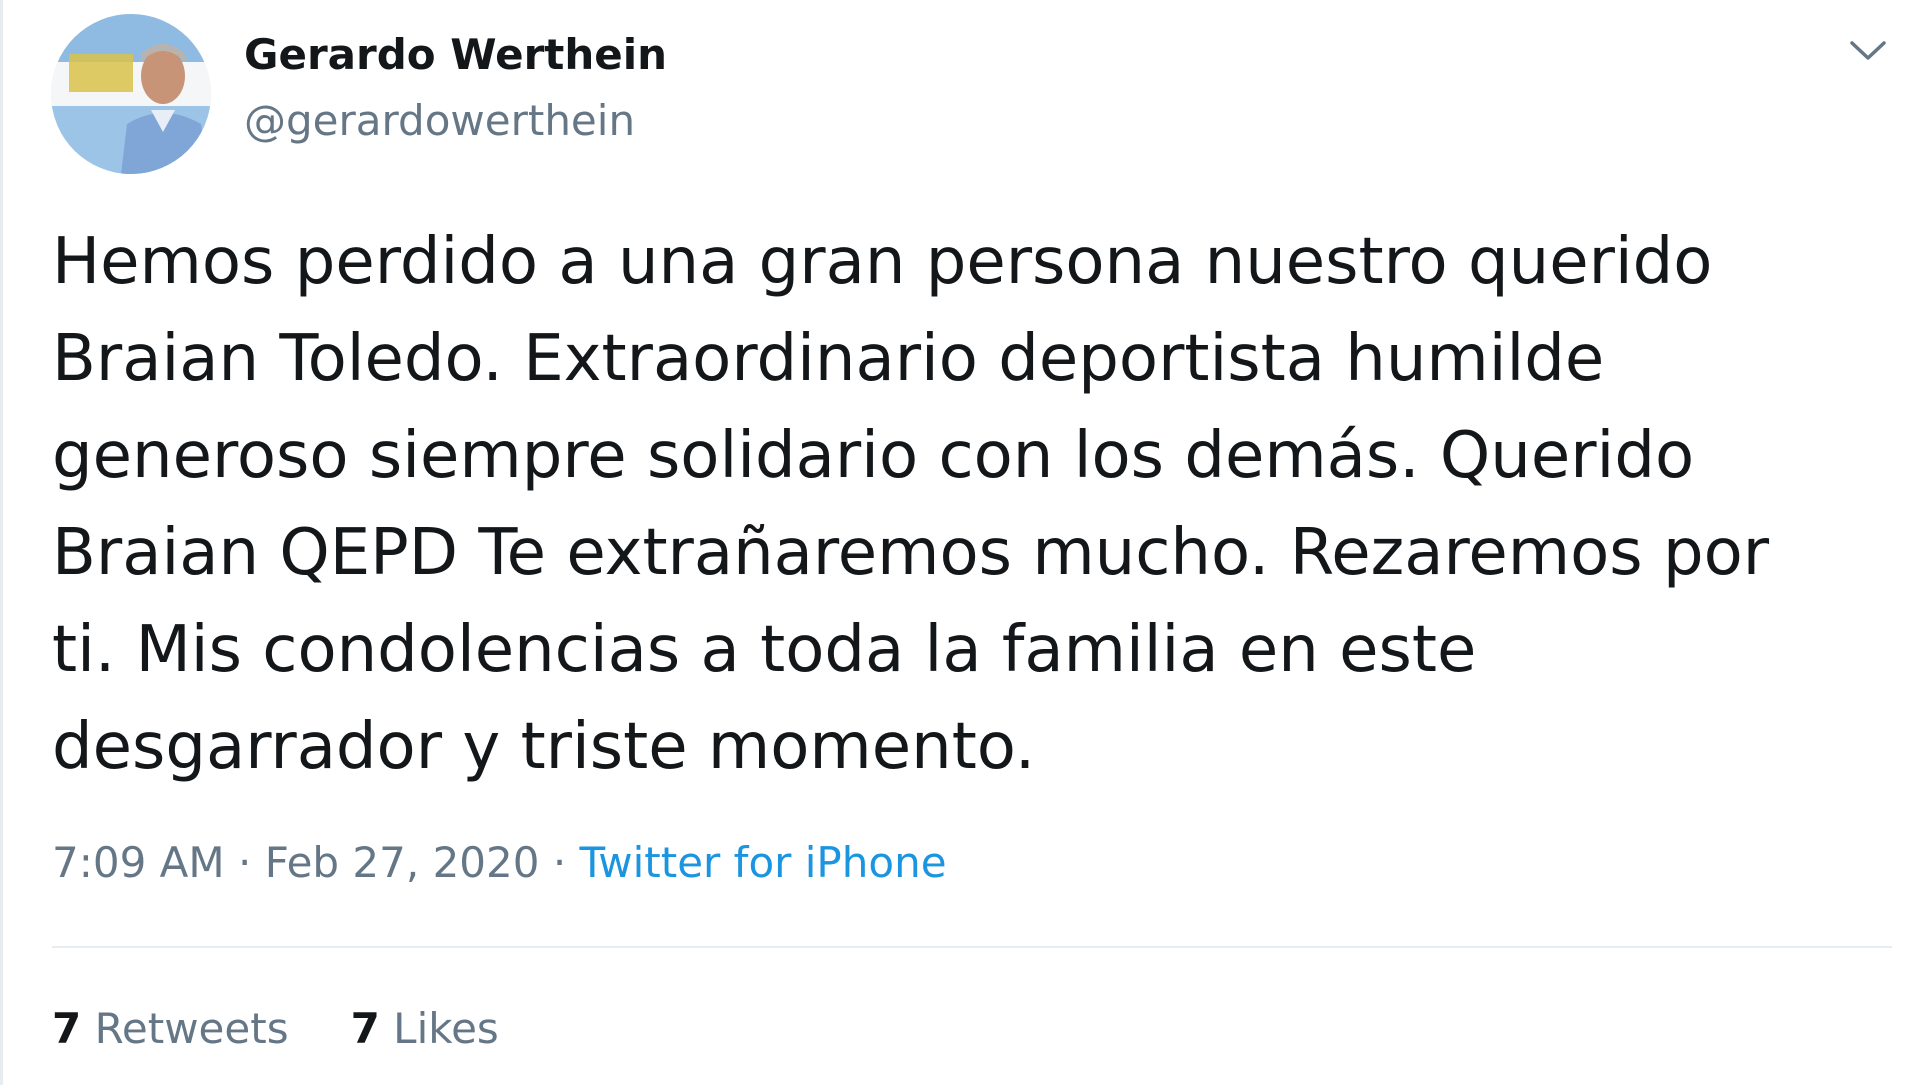  I want to click on author-display-name: Gerardo Werthein, so click(455, 54).